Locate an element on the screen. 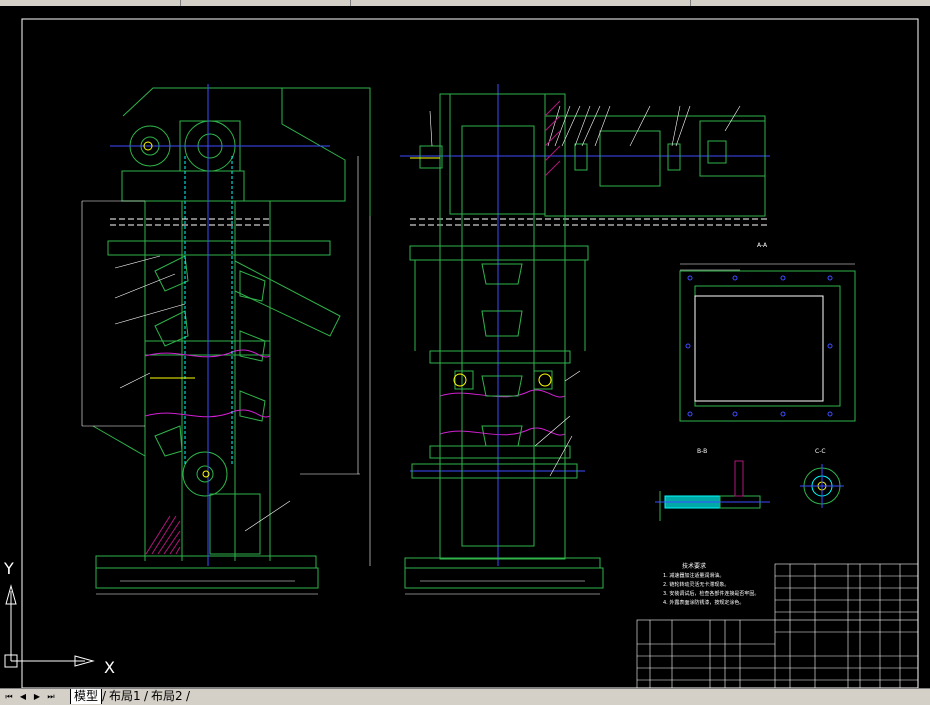  head-housing-outline is located at coordinates (234, 144).